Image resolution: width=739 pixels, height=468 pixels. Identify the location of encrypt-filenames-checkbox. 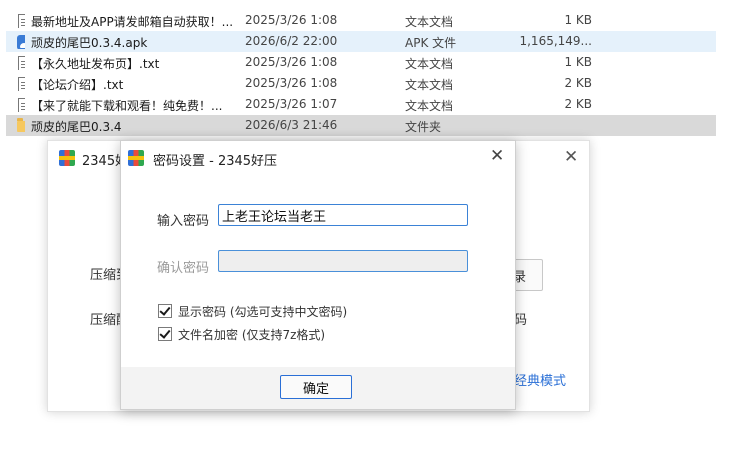
(165, 334).